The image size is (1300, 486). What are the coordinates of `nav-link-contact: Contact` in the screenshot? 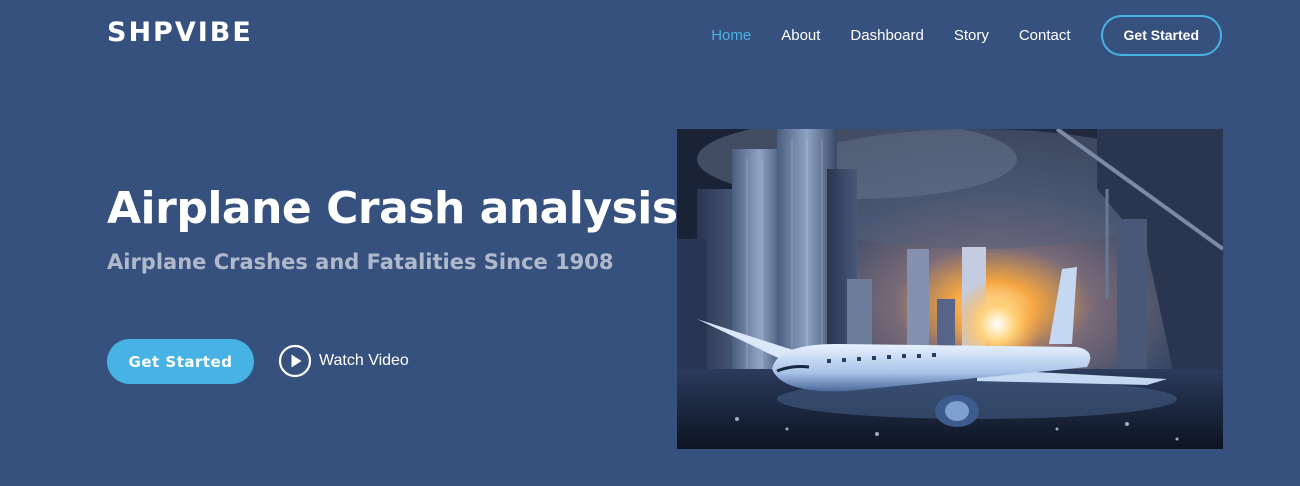 It's located at (1045, 35).